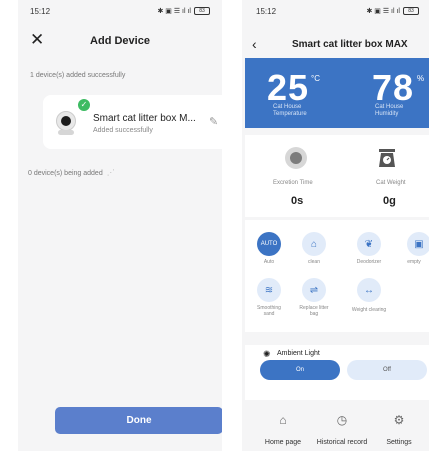 The width and height of the screenshot is (429, 451). What do you see at coordinates (342, 420) in the screenshot?
I see `history-clock-icon: ◷` at bounding box center [342, 420].